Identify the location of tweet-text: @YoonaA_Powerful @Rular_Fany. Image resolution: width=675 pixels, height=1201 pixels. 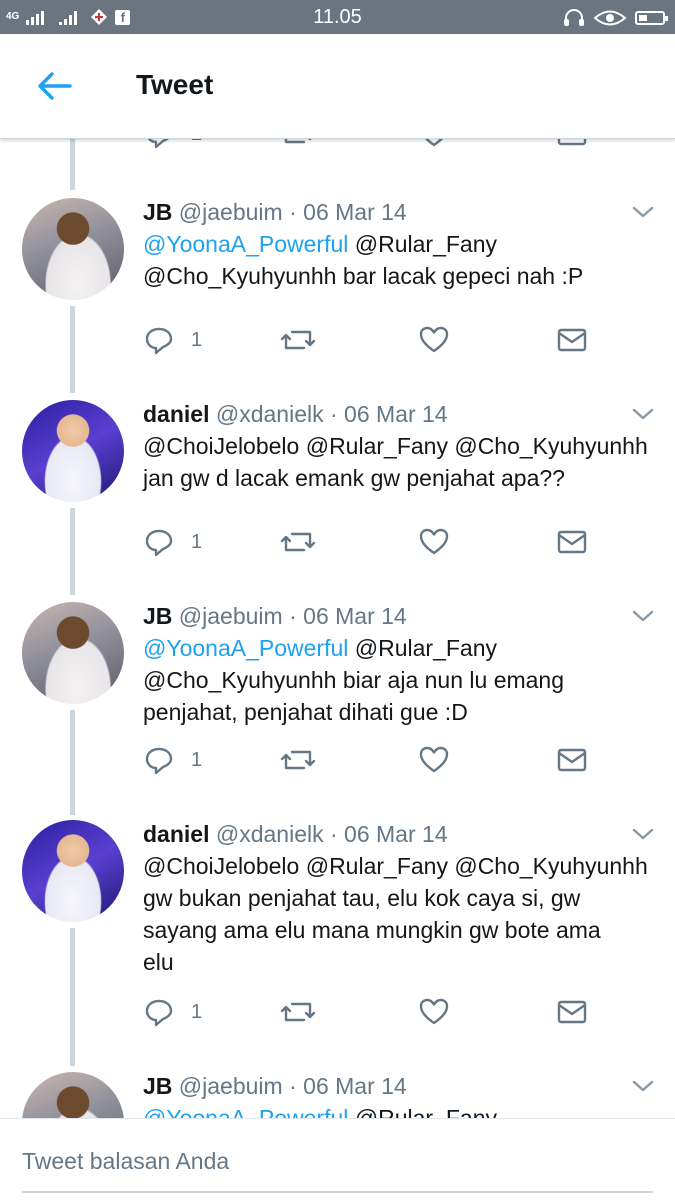
(399, 1110).